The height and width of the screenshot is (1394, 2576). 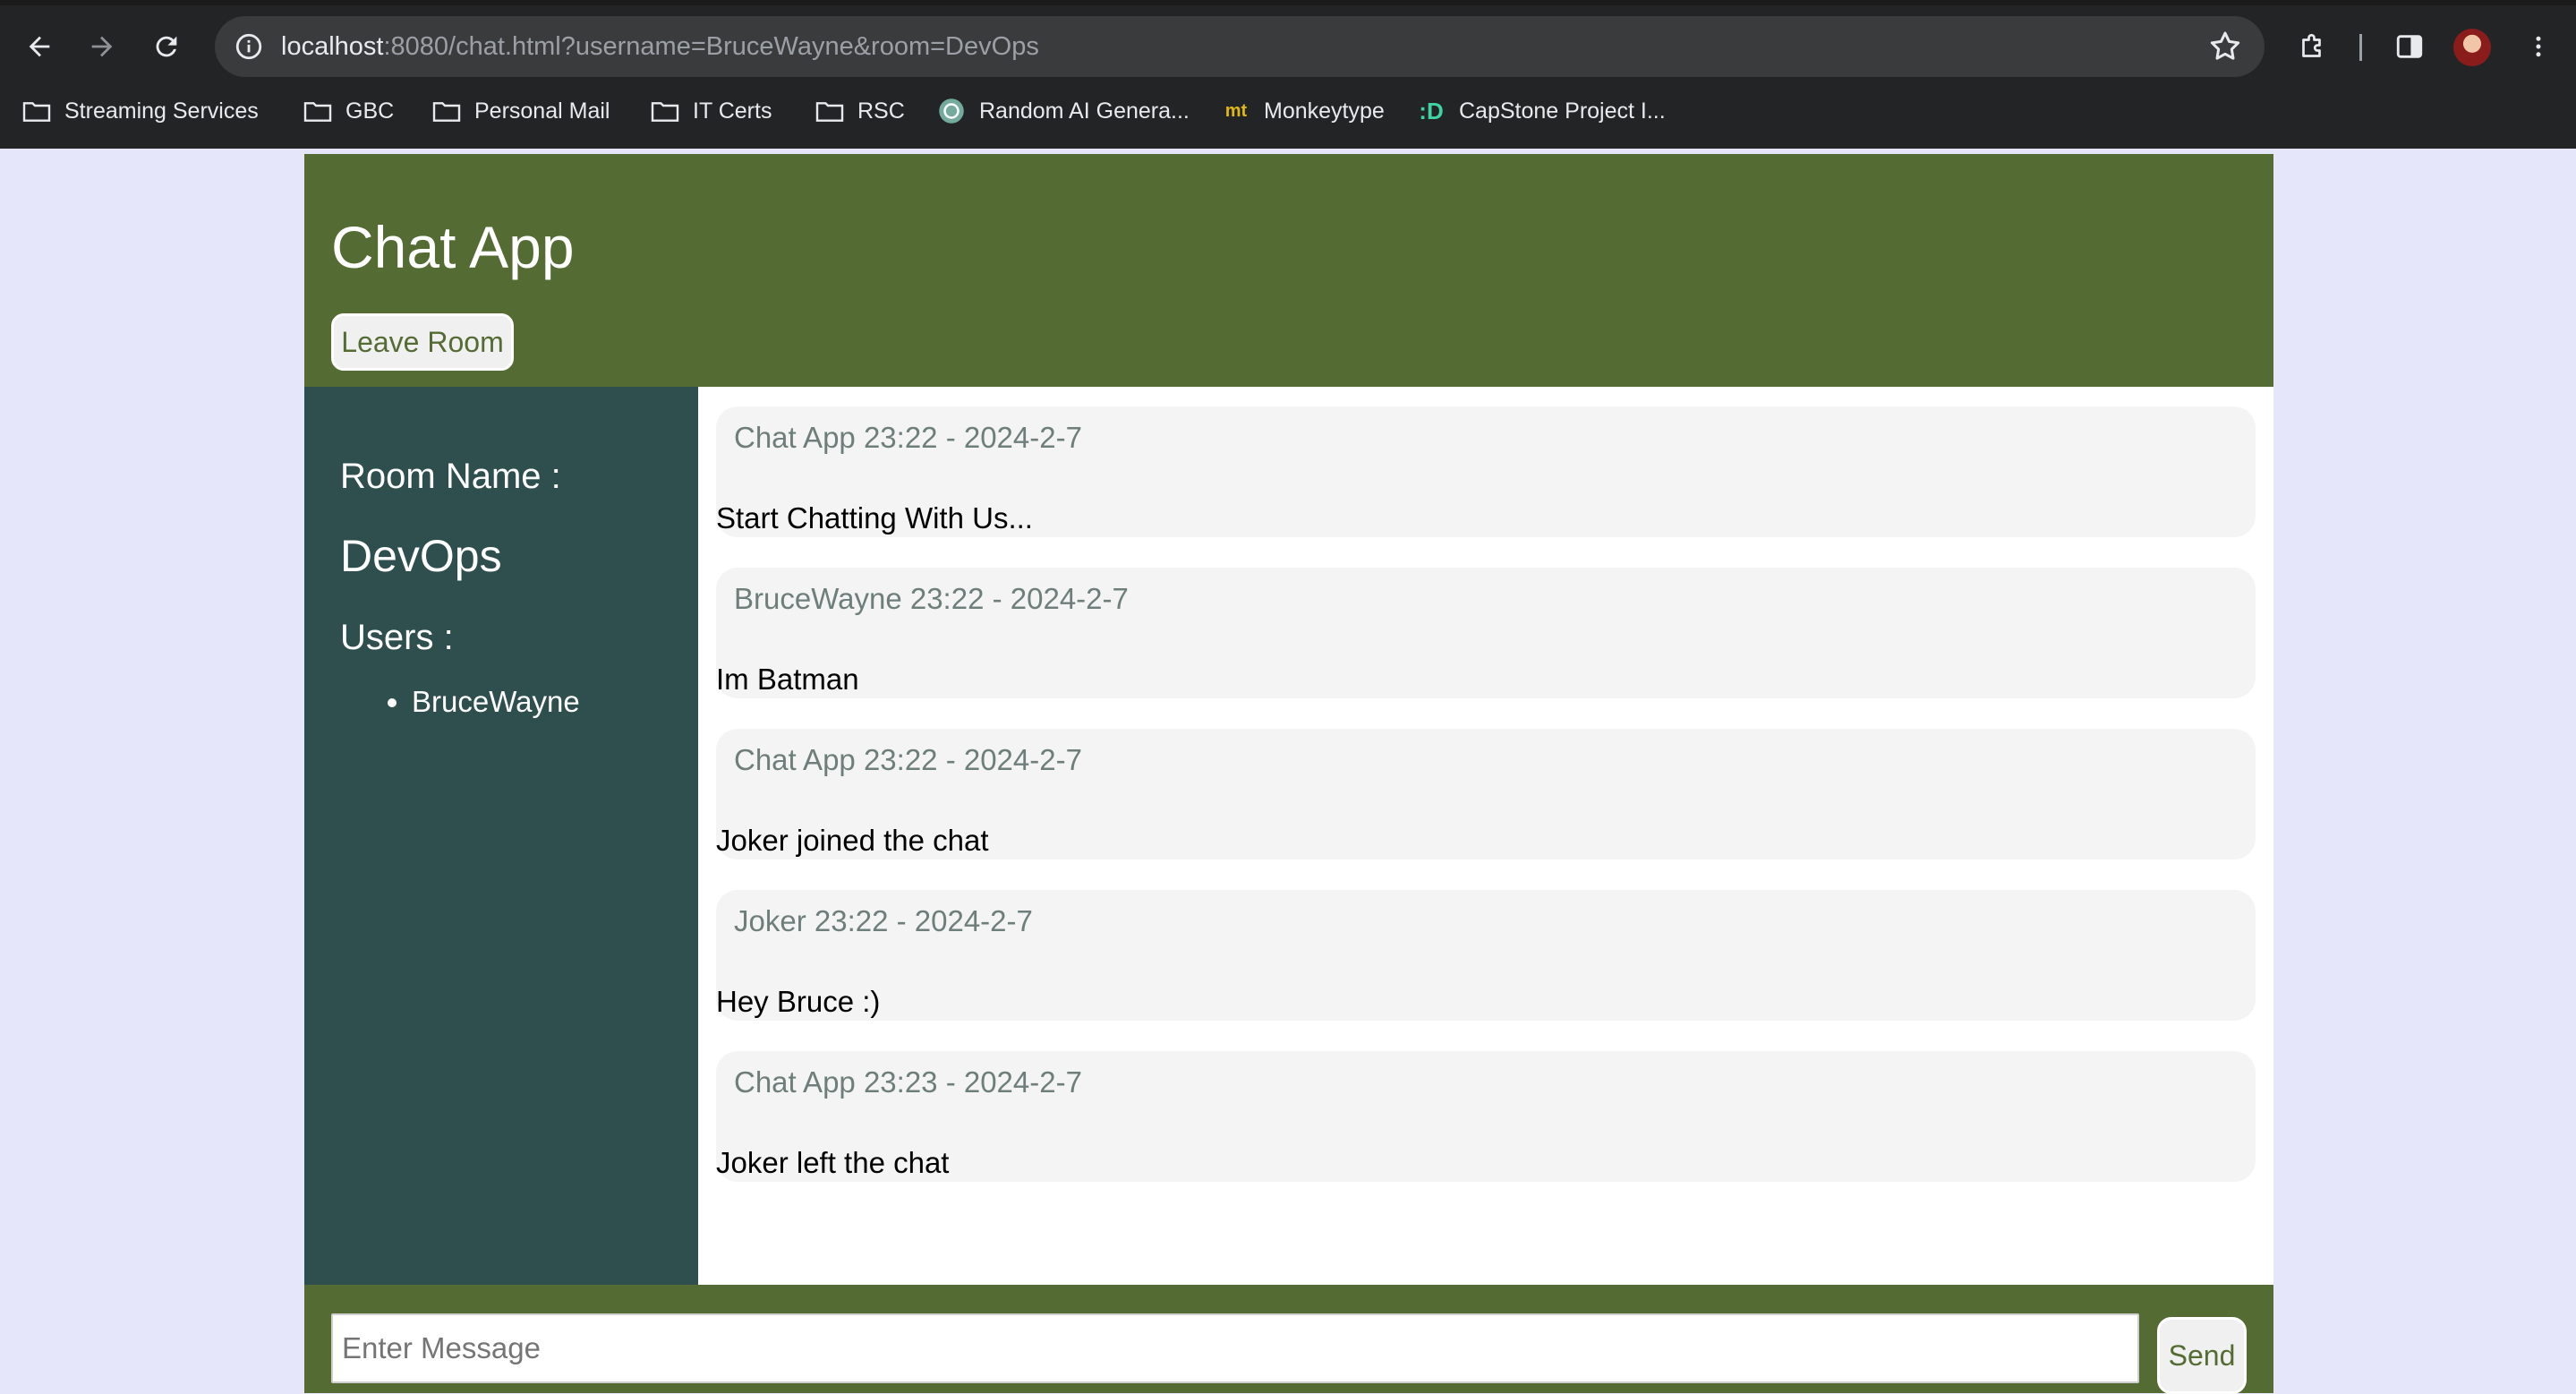 I want to click on message: Joker 23:22 - 2024-2-7 Hey Bruce :), so click(x=1486, y=955).